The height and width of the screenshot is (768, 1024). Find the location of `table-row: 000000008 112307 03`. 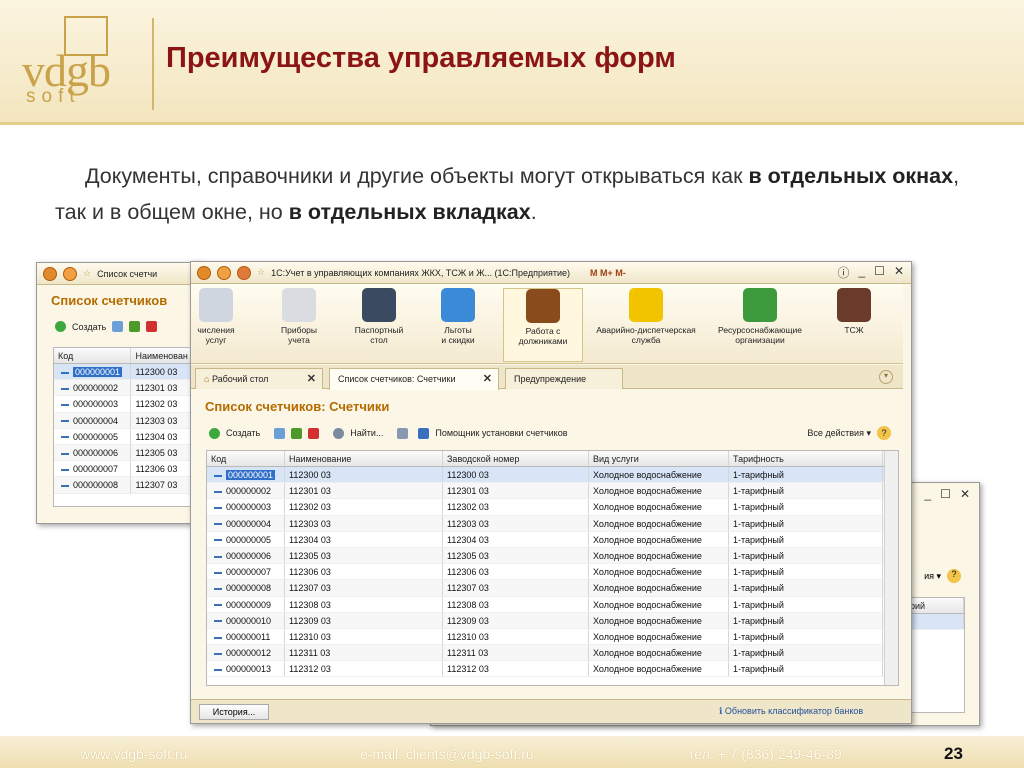

table-row: 000000008 112307 03 is located at coordinates (127, 485).